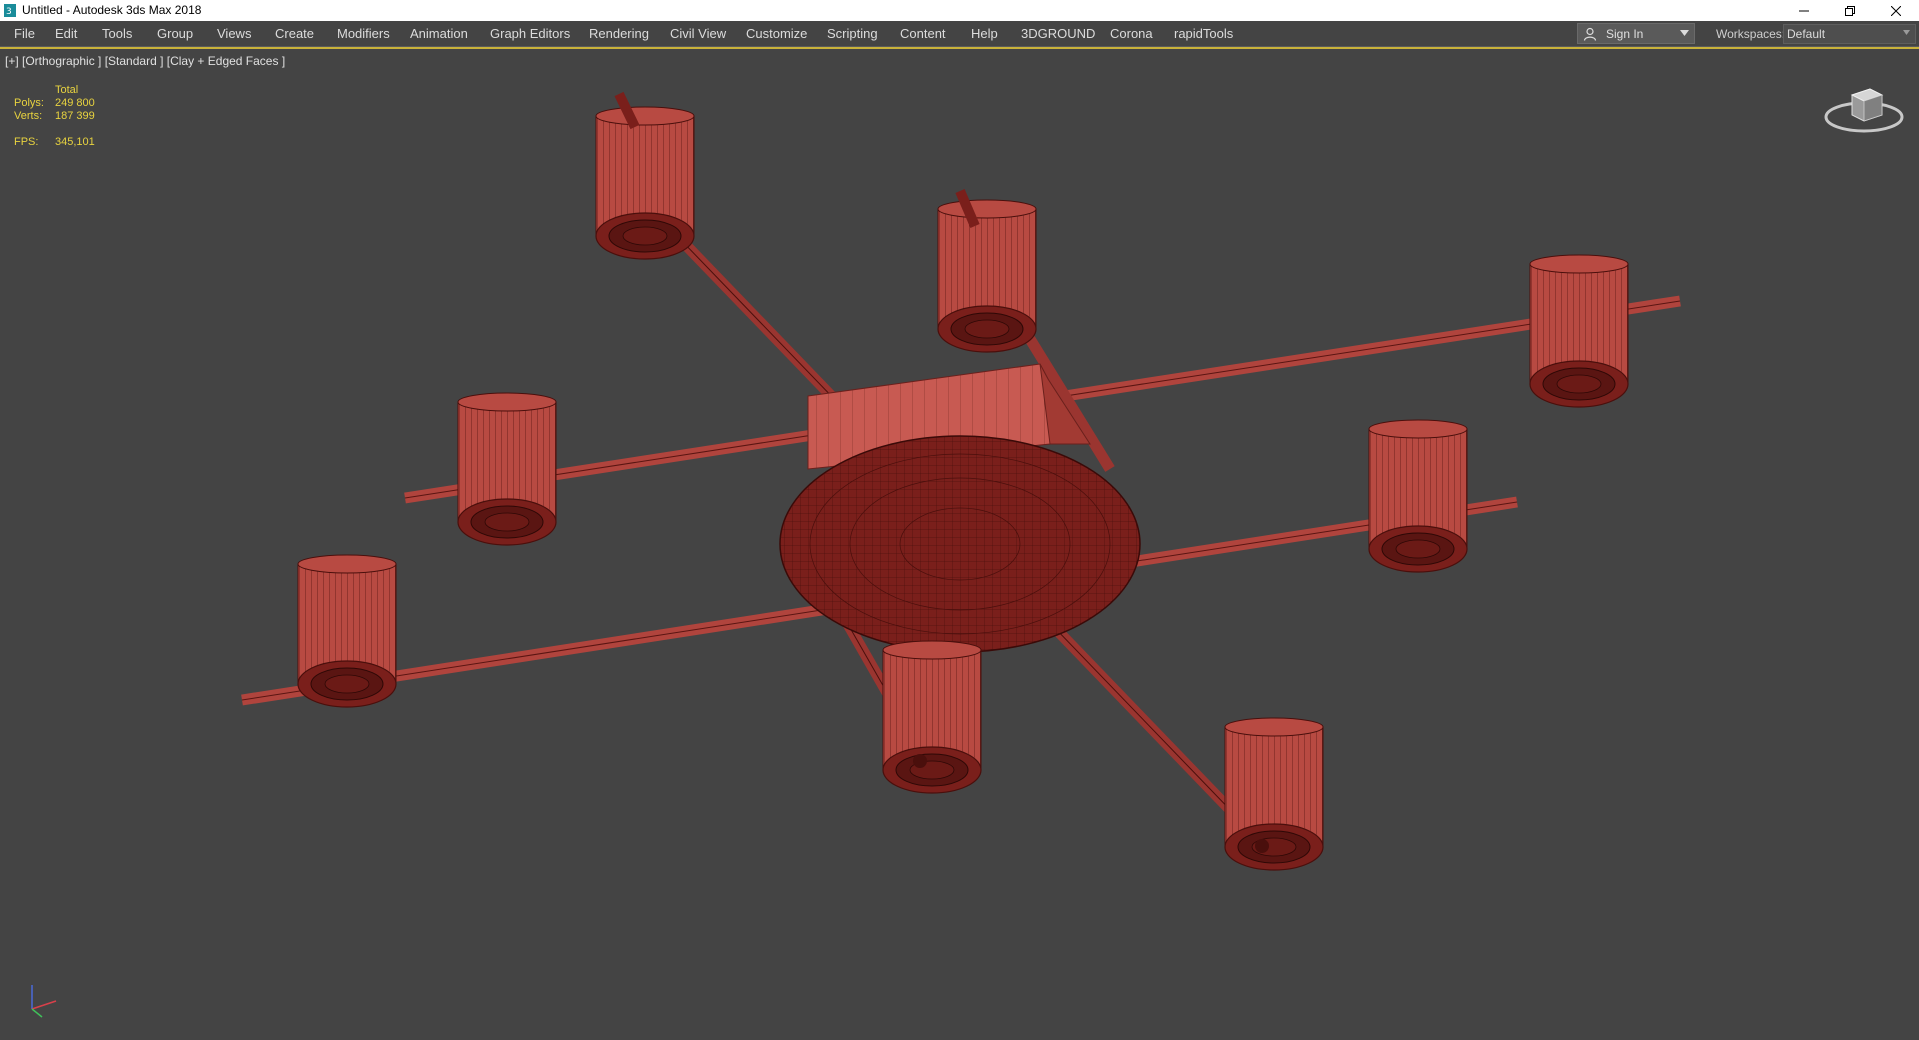  Describe the element at coordinates (959, 10) in the screenshot. I see `title-bar: 3 Untitled - Autodesk 3ds Max 2018` at that location.